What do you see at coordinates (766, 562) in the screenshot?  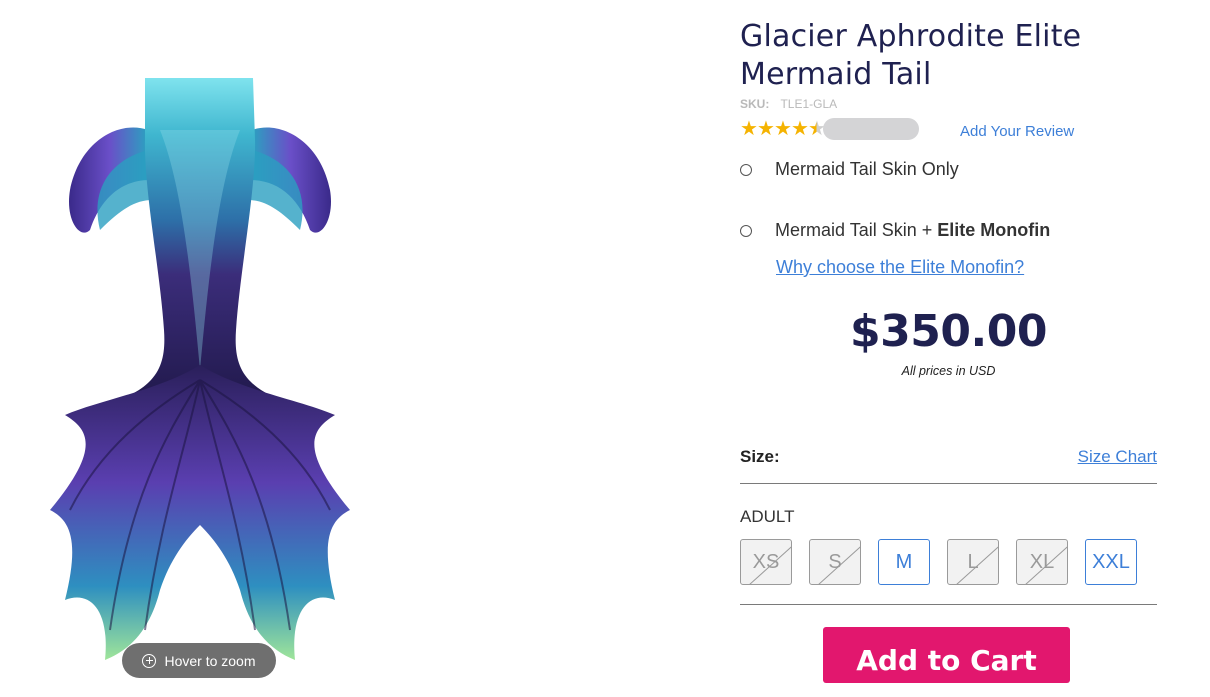 I see `size-option-xs: XS` at bounding box center [766, 562].